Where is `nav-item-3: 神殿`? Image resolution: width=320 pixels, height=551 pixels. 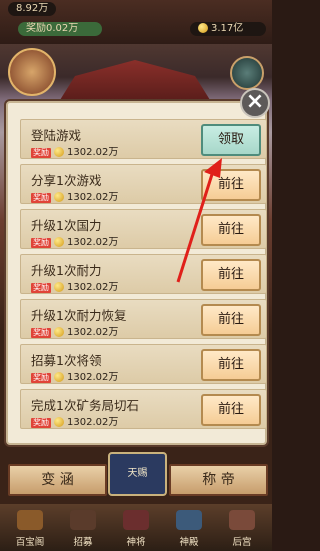
nav-item-3: 神殿 is located at coordinates (189, 530).